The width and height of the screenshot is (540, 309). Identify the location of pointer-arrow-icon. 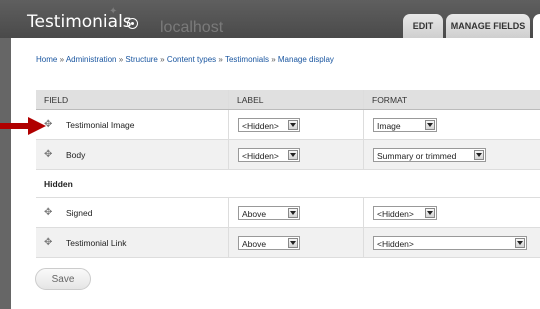
(23, 126).